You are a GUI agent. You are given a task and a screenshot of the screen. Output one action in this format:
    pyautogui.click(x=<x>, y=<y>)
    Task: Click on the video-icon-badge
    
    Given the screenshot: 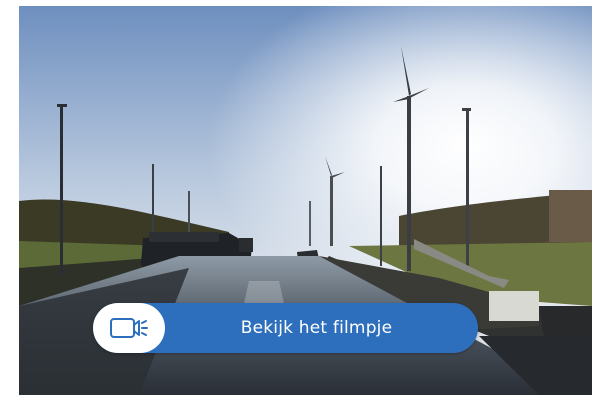 What is the action you would take?
    pyautogui.click(x=129, y=328)
    